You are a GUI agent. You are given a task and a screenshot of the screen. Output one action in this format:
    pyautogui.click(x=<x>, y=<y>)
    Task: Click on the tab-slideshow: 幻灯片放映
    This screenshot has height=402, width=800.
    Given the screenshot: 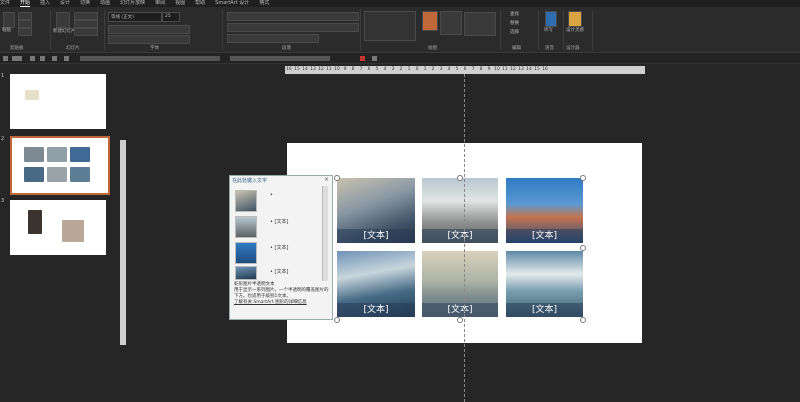 What is the action you would take?
    pyautogui.click(x=132, y=3)
    